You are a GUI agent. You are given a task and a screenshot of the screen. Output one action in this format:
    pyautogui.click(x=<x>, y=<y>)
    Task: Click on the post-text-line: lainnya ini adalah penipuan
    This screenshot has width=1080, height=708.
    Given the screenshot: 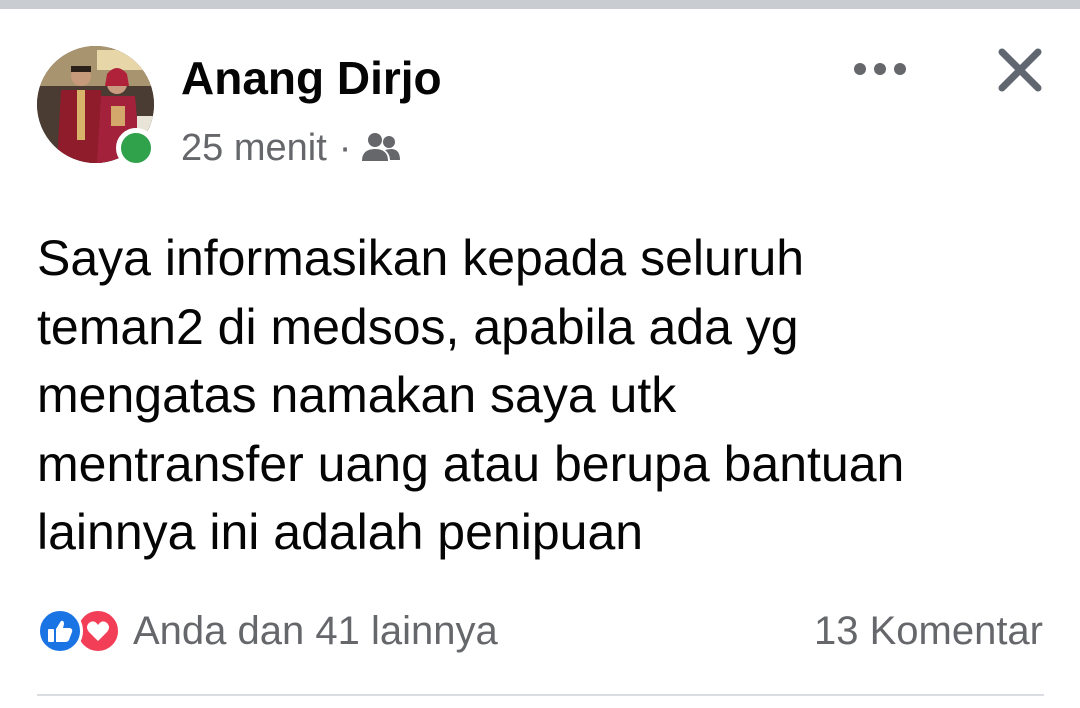 What is the action you would take?
    pyautogui.click(x=340, y=532)
    